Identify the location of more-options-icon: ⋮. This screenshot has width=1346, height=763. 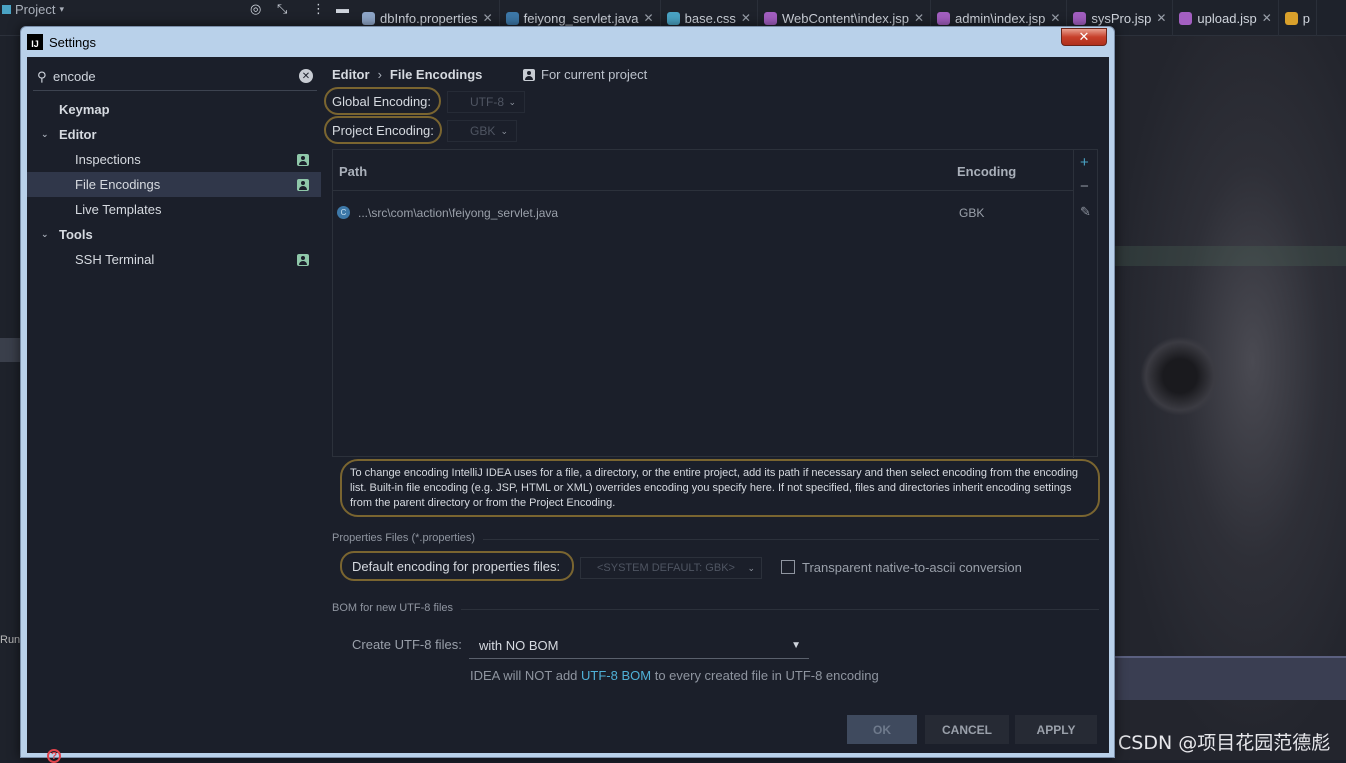
(318, 9).